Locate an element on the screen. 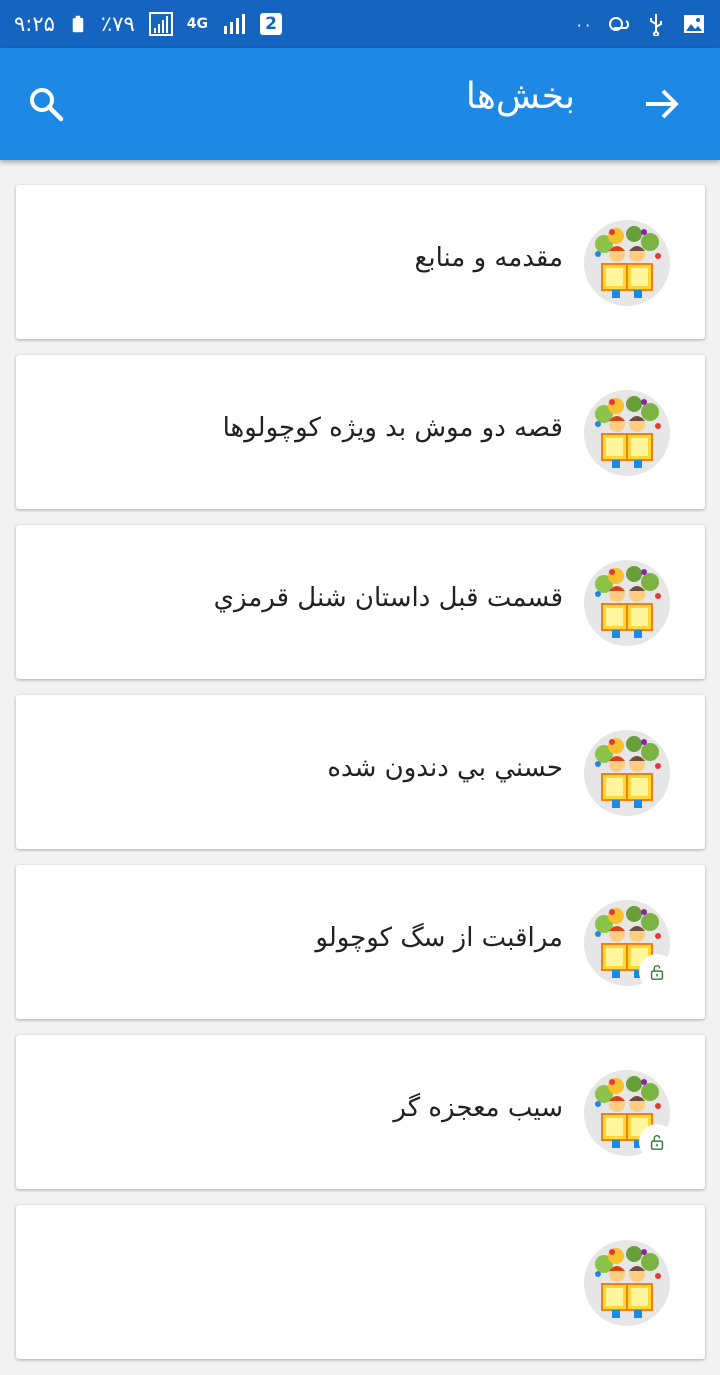 This screenshot has width=720, height=1375. data-indicator: ۰۰ is located at coordinates (583, 24).